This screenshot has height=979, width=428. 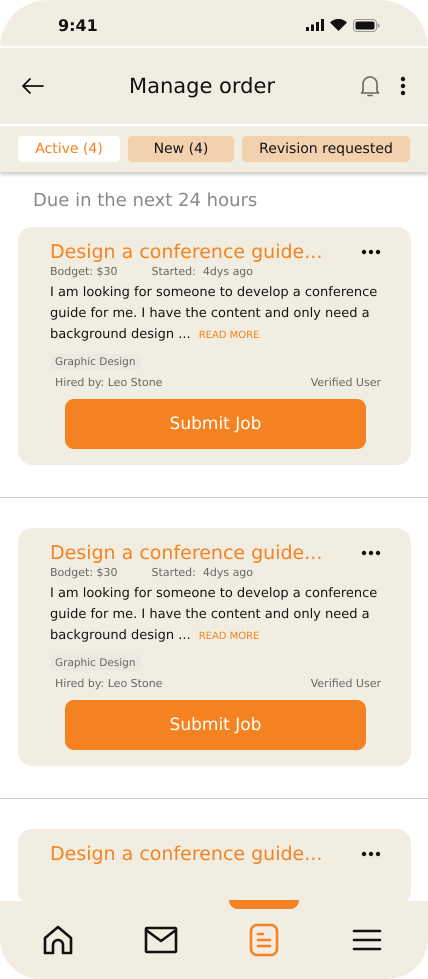 I want to click on section-title: Due in the next 24 hours, so click(x=145, y=200).